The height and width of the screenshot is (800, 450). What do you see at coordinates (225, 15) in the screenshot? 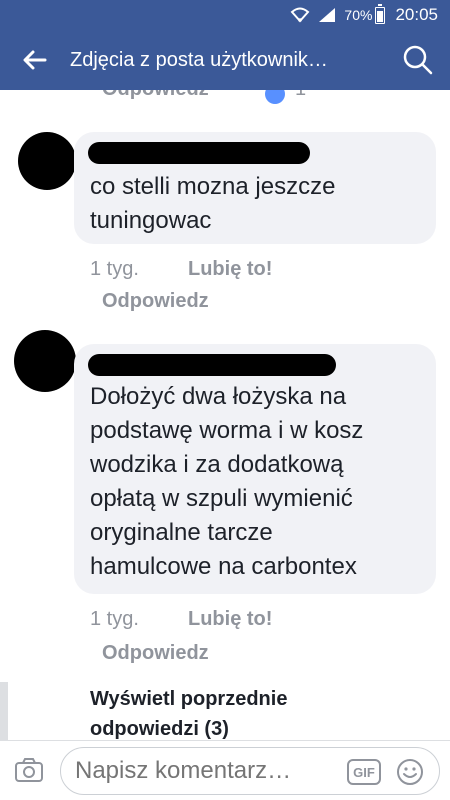
I see `status-bar: 70% 20:05` at bounding box center [225, 15].